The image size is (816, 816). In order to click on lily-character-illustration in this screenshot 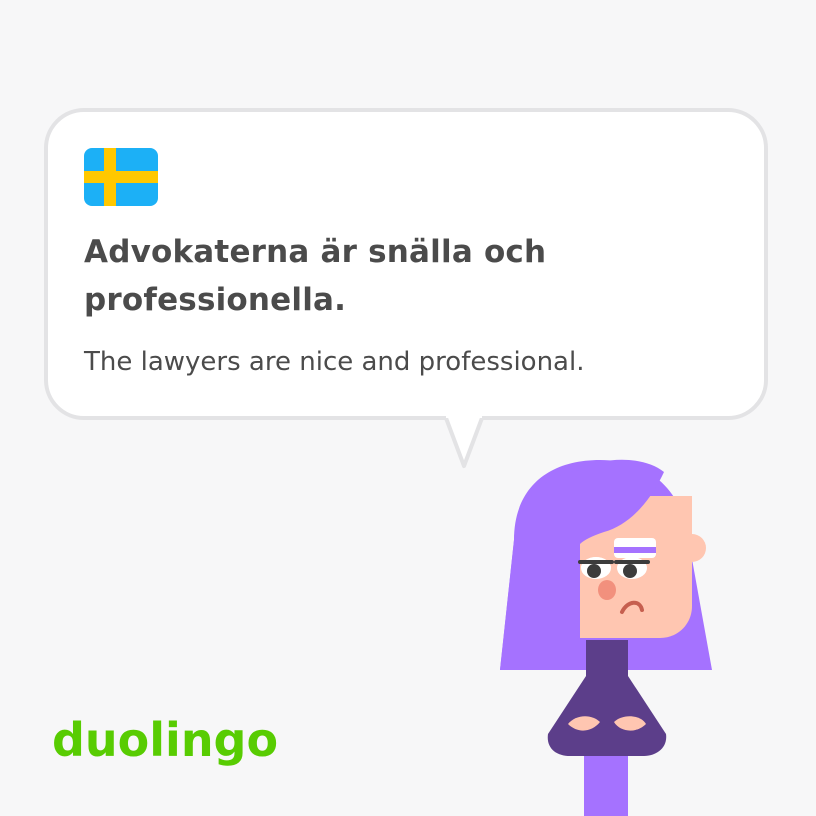, I will do `click(606, 637)`.